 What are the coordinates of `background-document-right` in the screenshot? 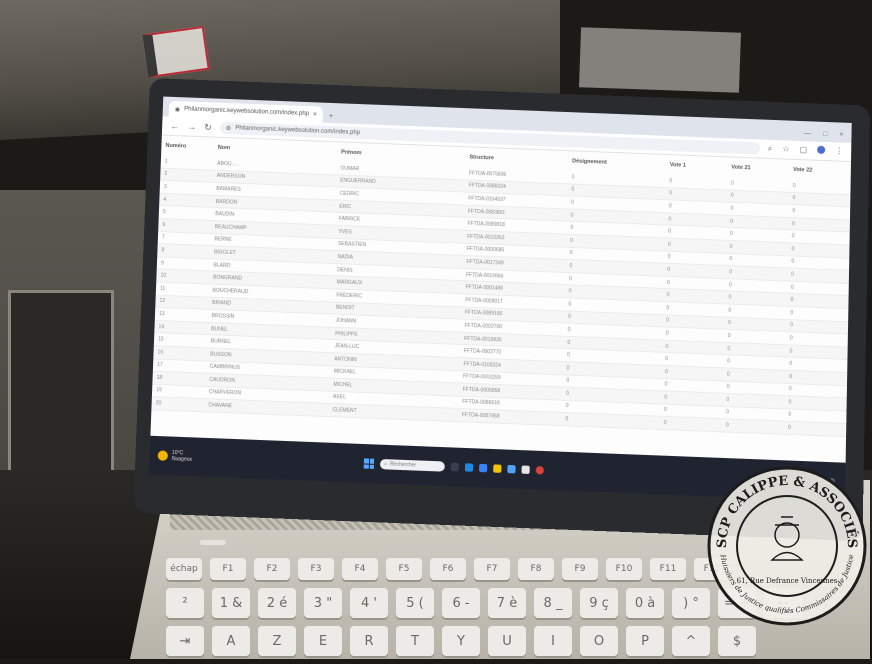 It's located at (660, 60).